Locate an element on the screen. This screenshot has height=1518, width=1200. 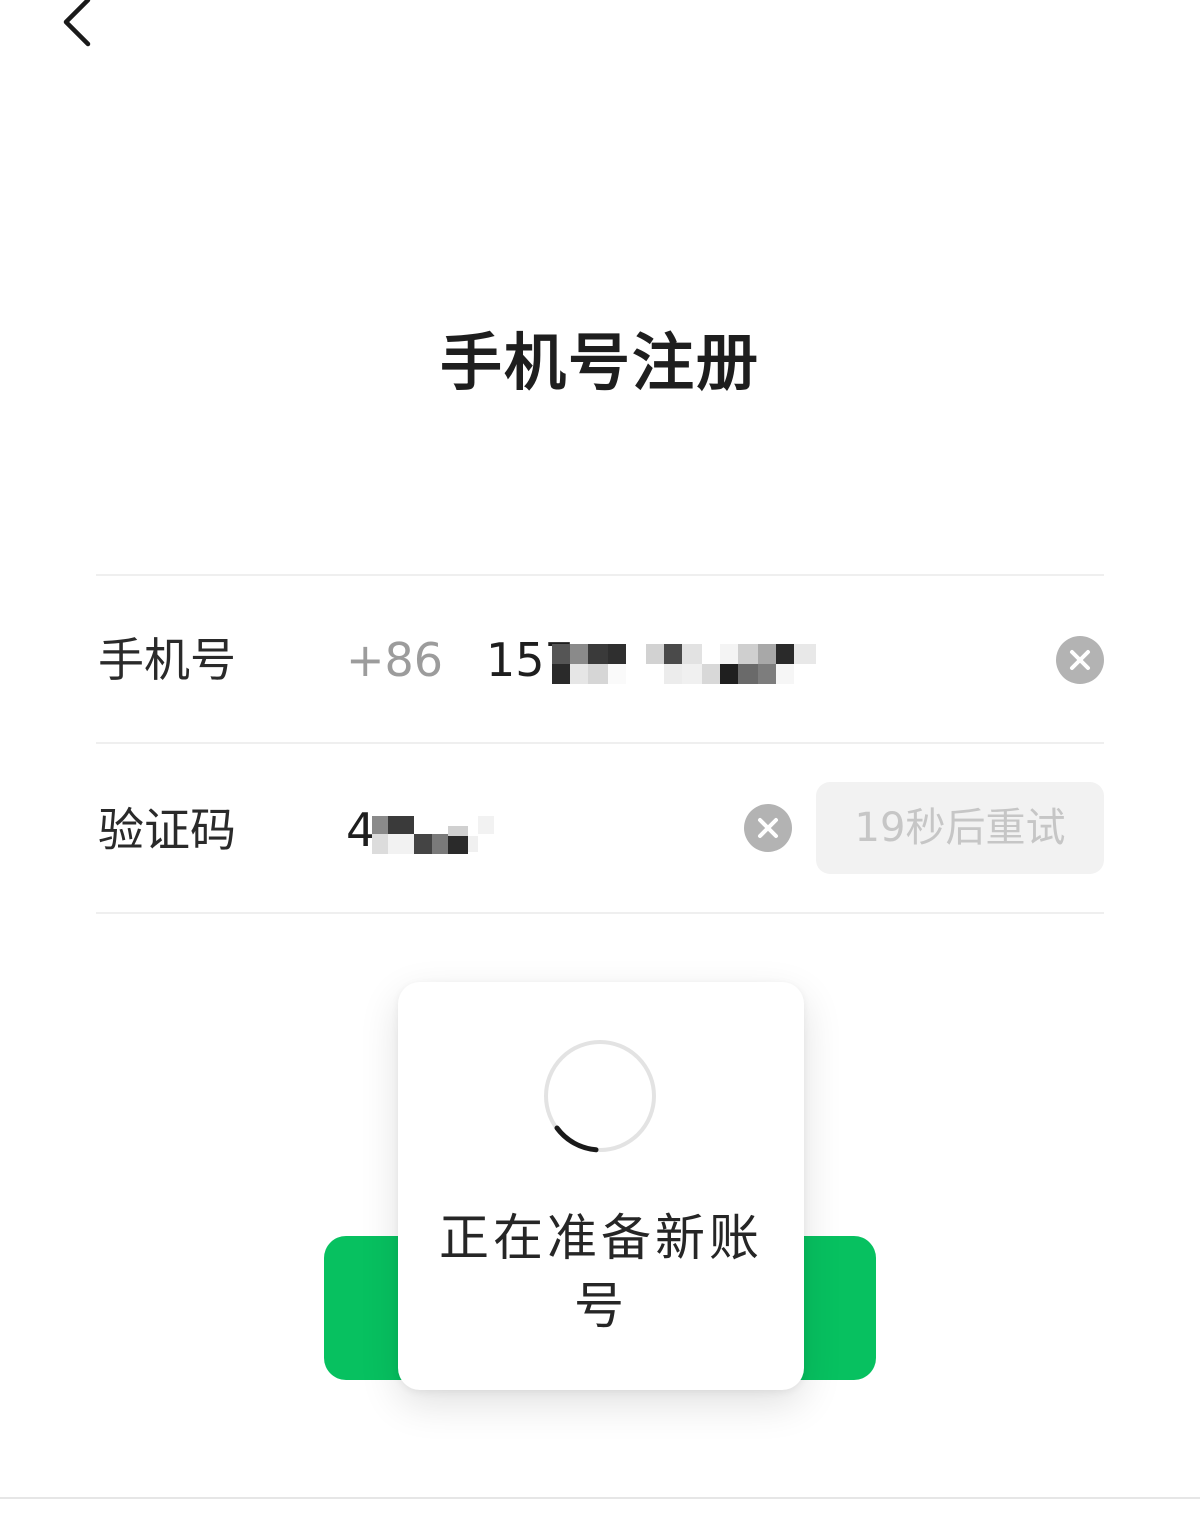
divider-bottom is located at coordinates (600, 913).